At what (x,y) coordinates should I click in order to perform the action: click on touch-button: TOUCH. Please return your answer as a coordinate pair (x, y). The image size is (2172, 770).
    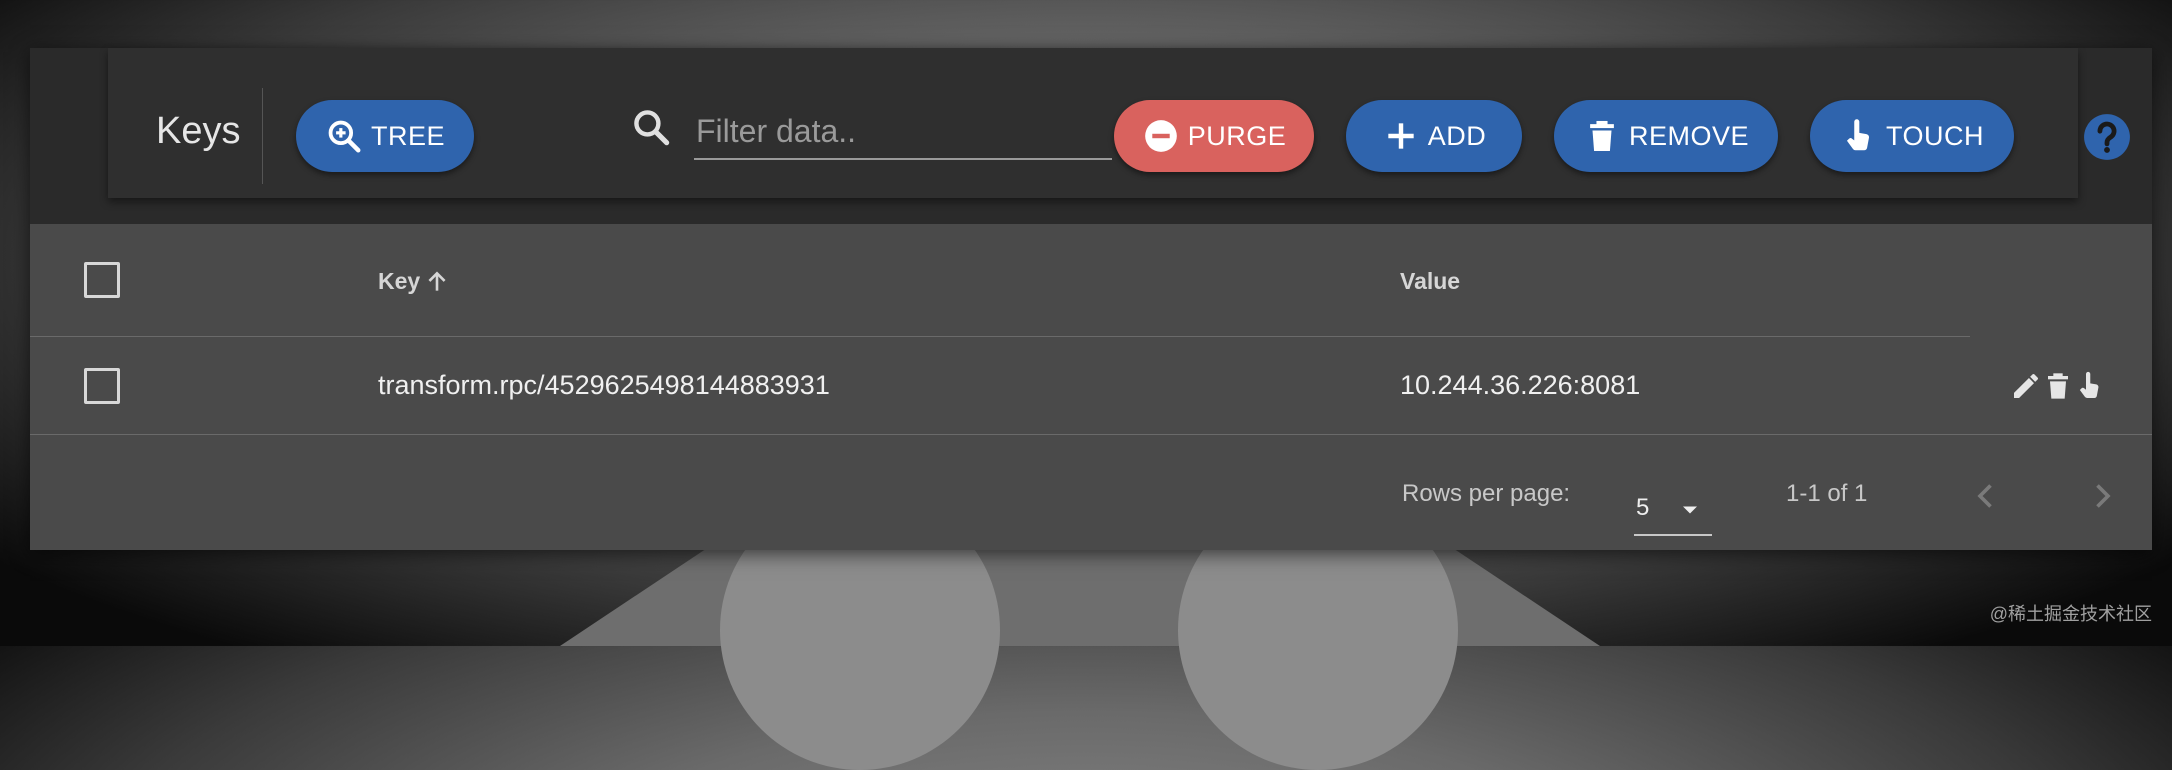
    Looking at the image, I should click on (1912, 136).